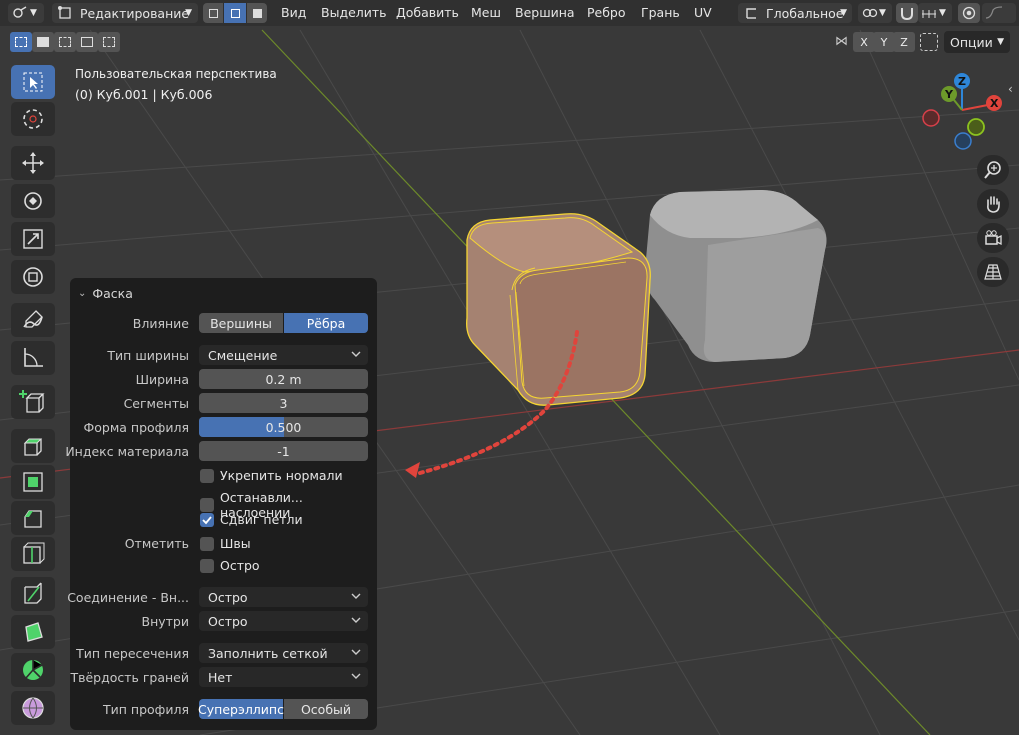 This screenshot has height=735, width=1019. What do you see at coordinates (1010, 89) in the screenshot?
I see `sidebar-toggle-icon: ‹` at bounding box center [1010, 89].